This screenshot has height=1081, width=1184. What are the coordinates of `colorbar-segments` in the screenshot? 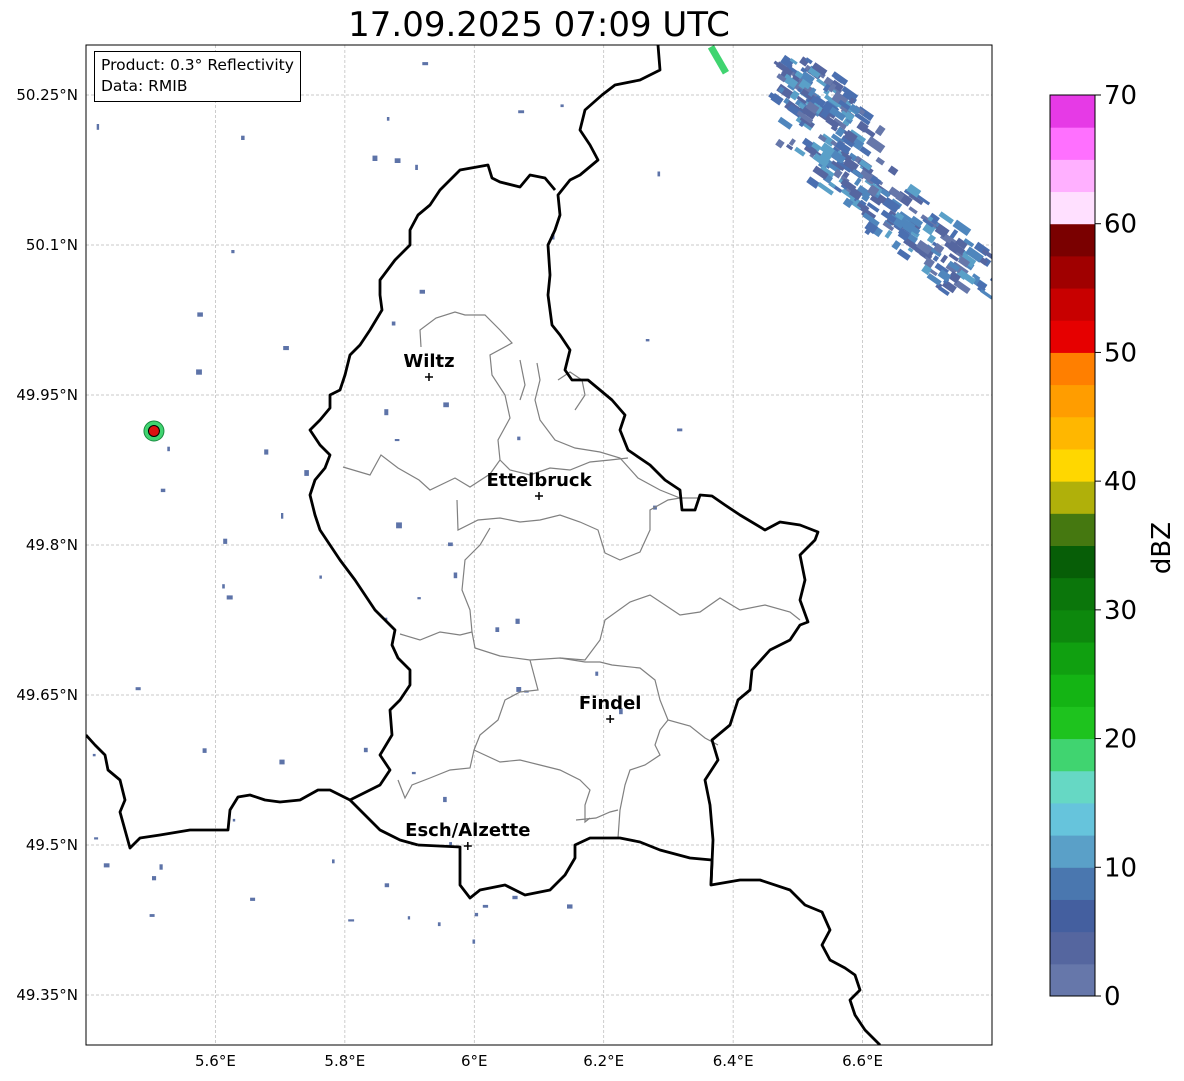 It's located at (1072, 546).